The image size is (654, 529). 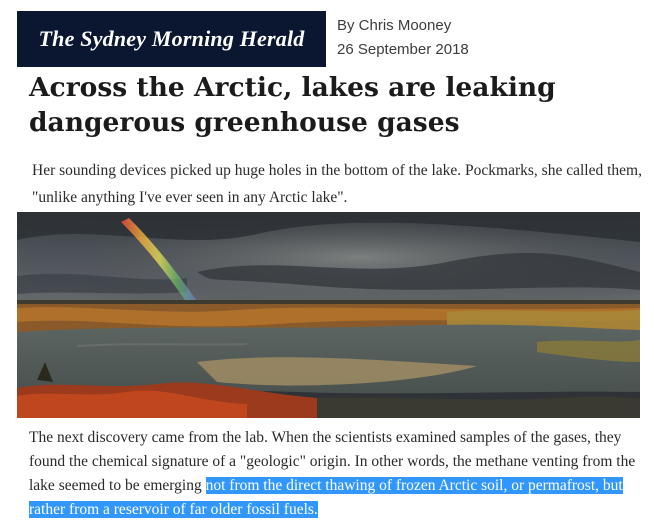 What do you see at coordinates (403, 49) in the screenshot?
I see `publish-date: 26 September 2018` at bounding box center [403, 49].